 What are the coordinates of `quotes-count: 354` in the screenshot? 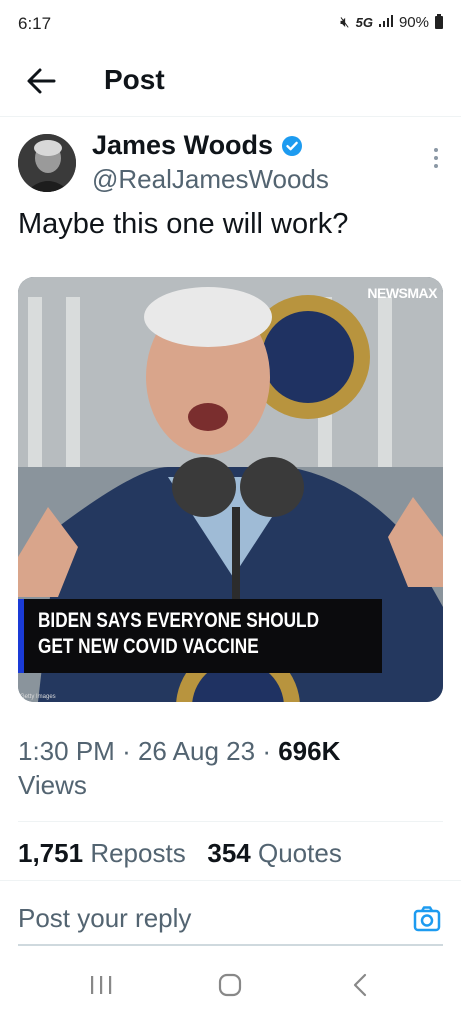 It's located at (229, 853).